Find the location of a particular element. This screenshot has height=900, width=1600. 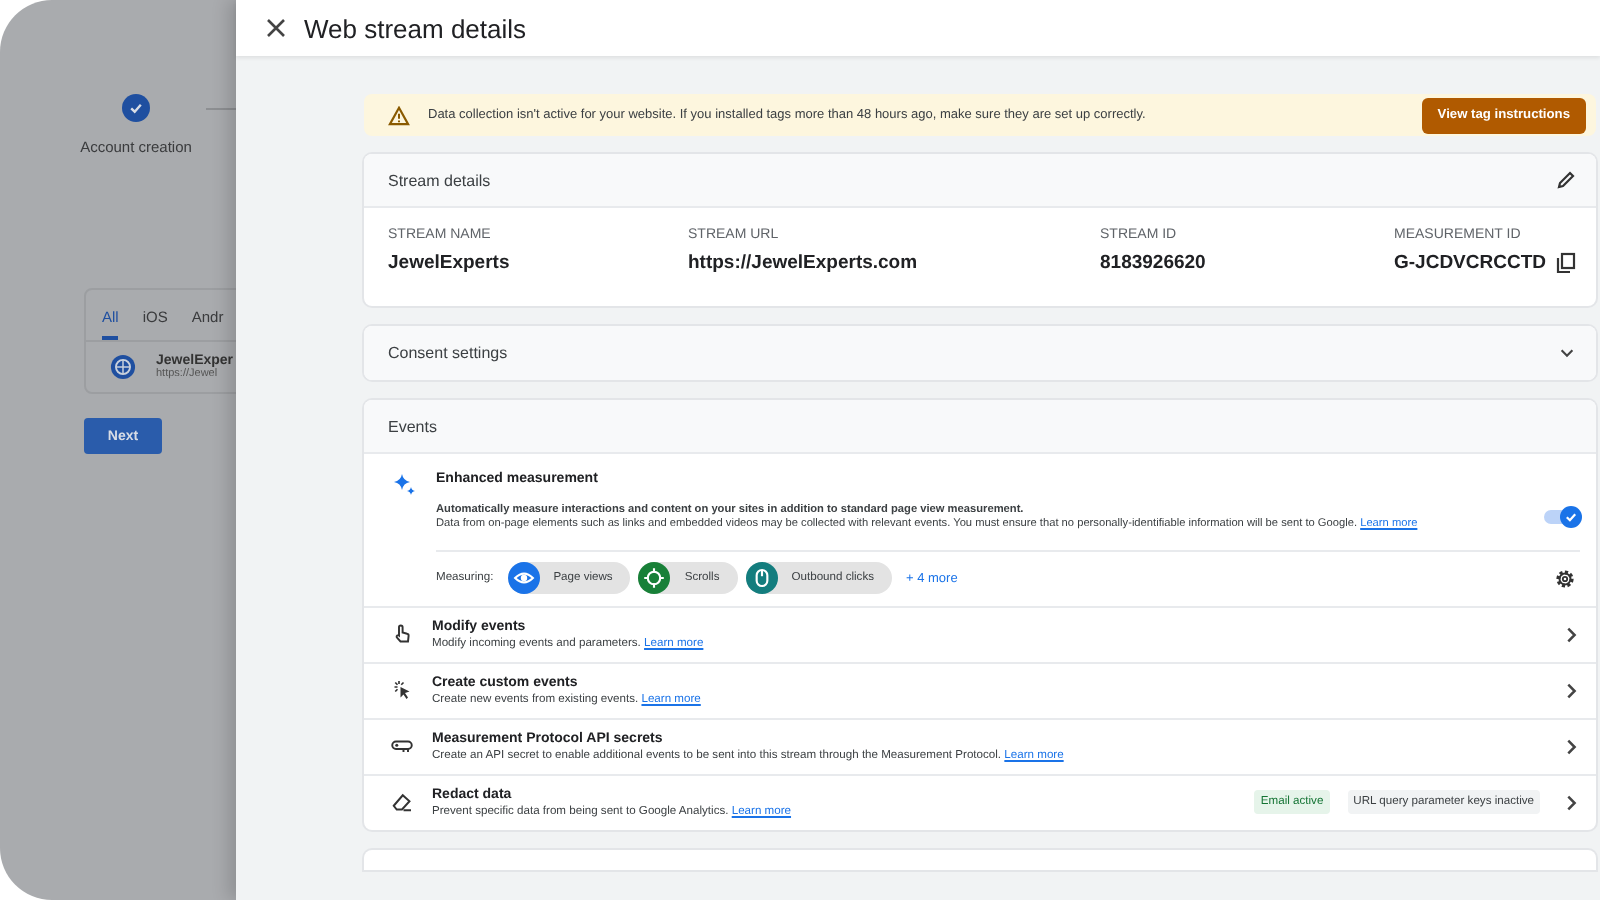

copy-icon is located at coordinates (1566, 263).